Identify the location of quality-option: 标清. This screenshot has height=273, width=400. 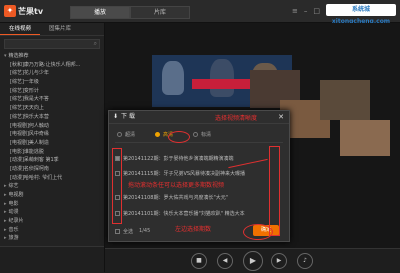
(202, 134).